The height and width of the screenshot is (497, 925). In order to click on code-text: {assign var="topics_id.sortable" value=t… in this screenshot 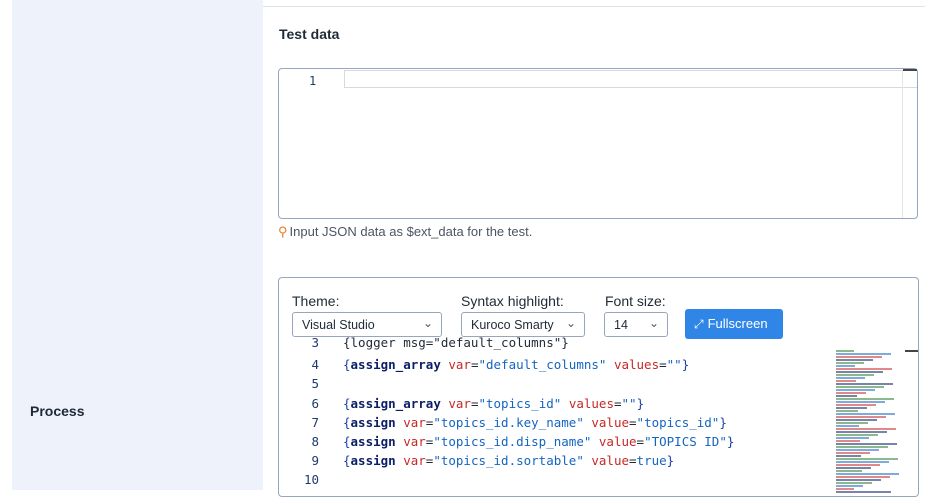, I will do `click(509, 460)`.